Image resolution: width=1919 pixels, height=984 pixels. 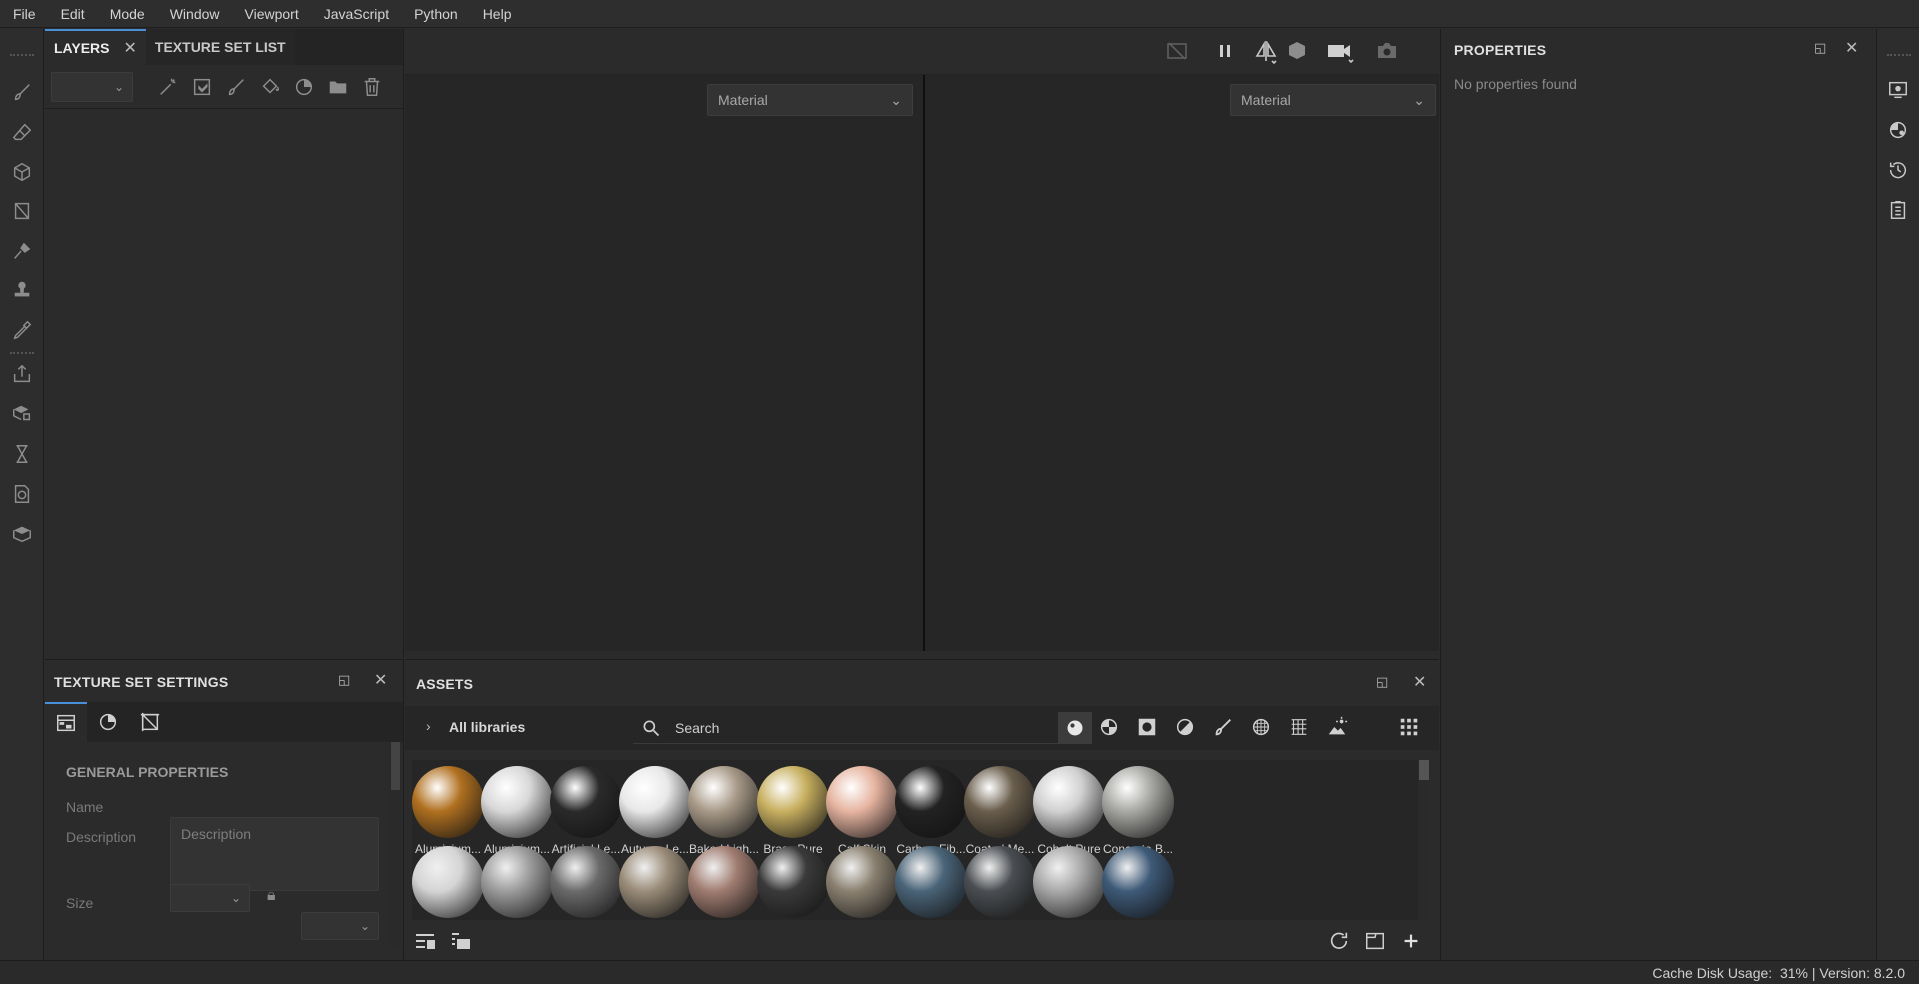 I want to click on filter-smart-materials-button, so click(x=1109, y=728).